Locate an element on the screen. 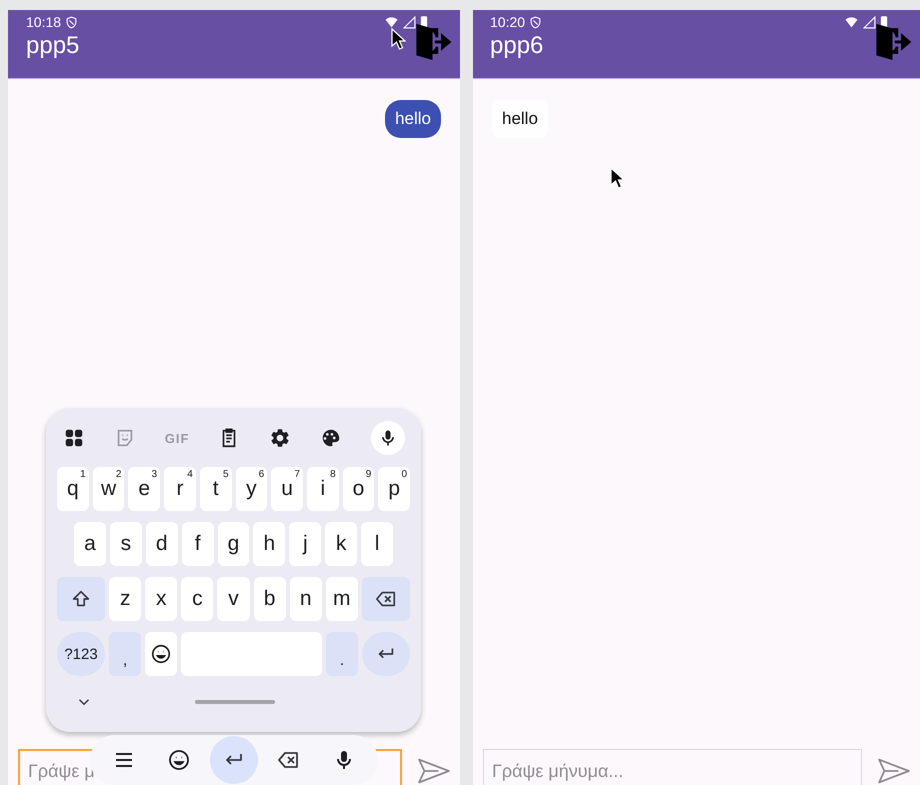 The image size is (920, 785). punctuation-key: . is located at coordinates (342, 654).